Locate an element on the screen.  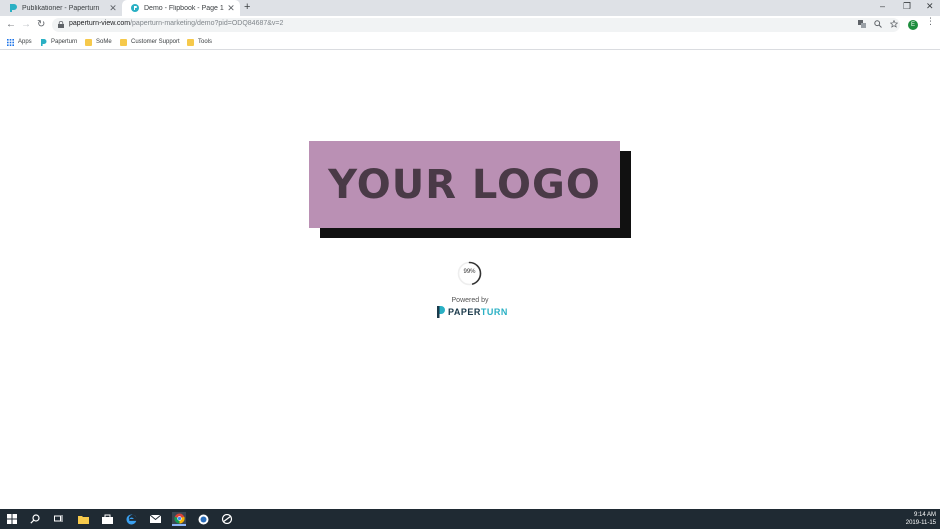
tab-title: Demo - Flipbook - Page 1 is located at coordinates (184, 8).